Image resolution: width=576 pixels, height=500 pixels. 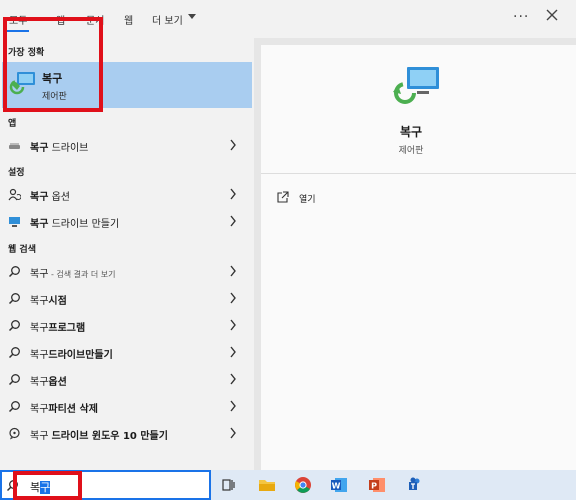 What do you see at coordinates (288, 485) in the screenshot?
I see `taskbar: 복구 W P` at bounding box center [288, 485].